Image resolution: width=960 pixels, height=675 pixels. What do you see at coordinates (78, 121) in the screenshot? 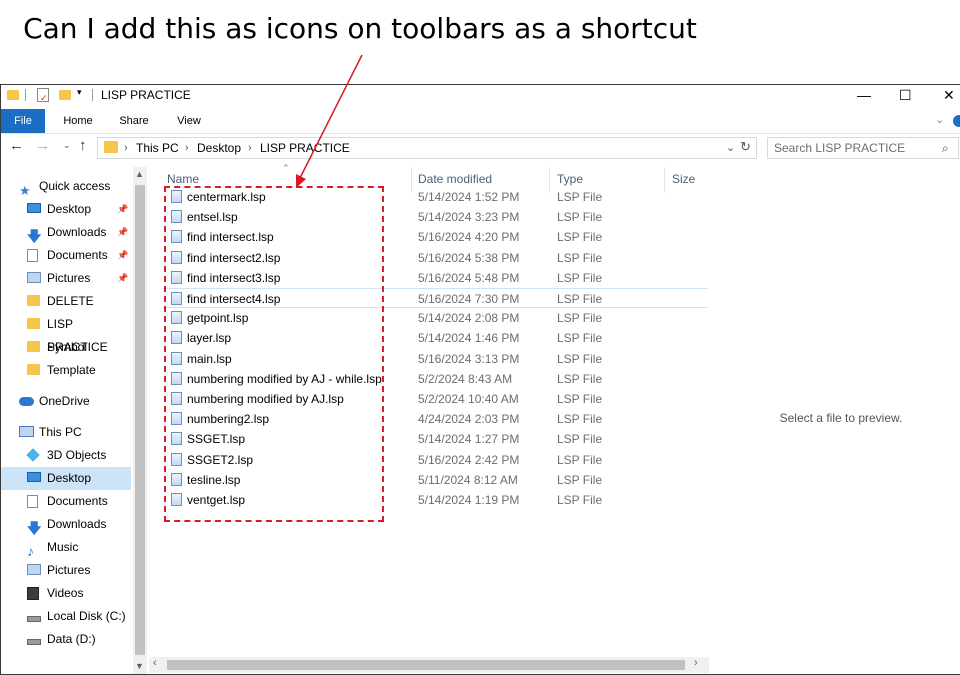
I see `tab-home: Home` at bounding box center [78, 121].